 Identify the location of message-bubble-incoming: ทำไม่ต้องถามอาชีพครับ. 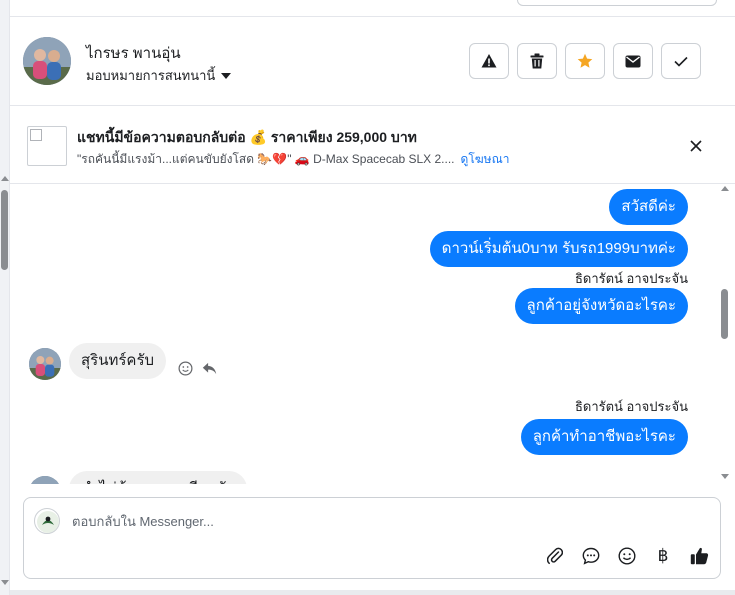
(158, 477).